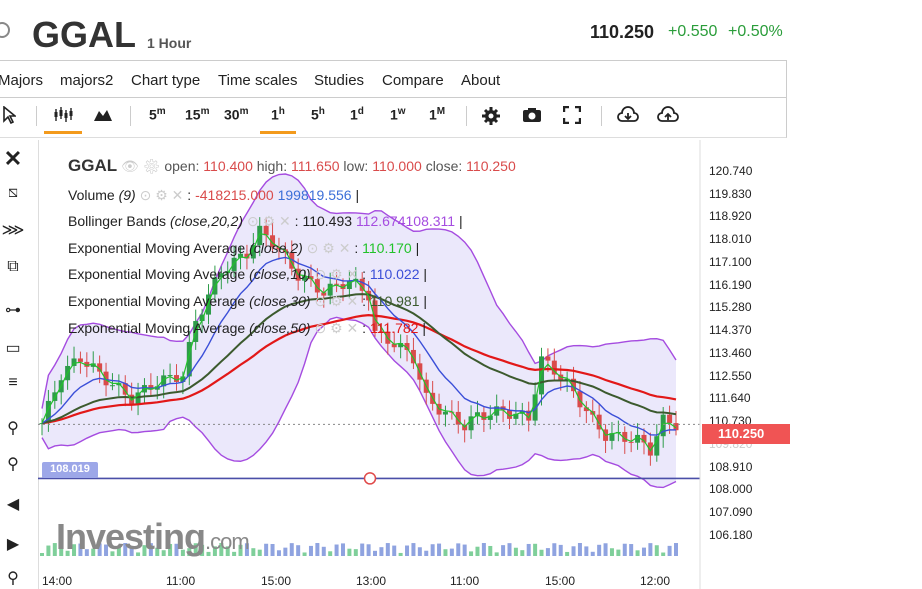 Image resolution: width=922 pixels, height=589 pixels. I want to click on x-tick: 14:00, so click(57, 581).